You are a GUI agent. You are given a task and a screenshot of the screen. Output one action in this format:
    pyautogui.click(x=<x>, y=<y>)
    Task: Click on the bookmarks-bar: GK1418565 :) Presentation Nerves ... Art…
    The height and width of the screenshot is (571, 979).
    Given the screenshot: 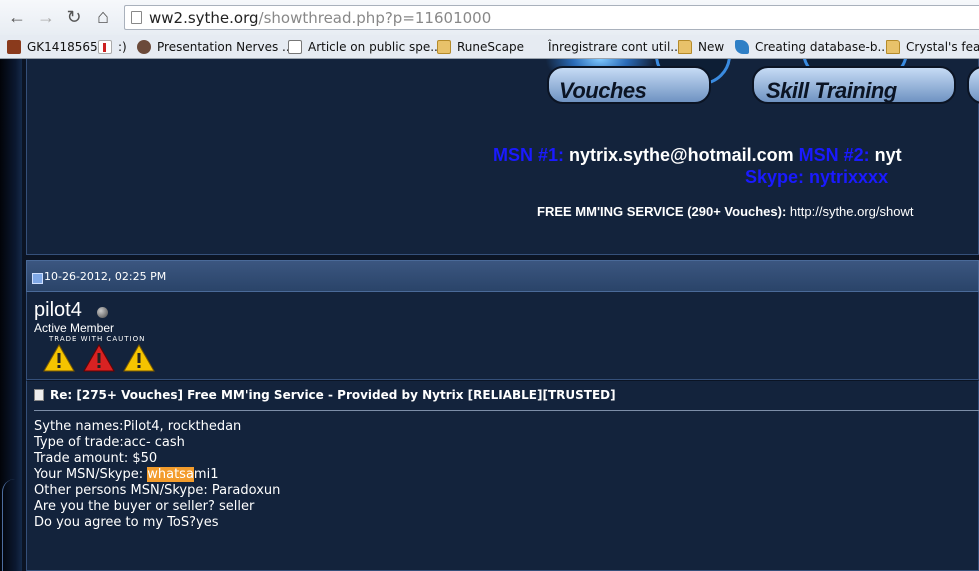 What is the action you would take?
    pyautogui.click(x=489, y=47)
    